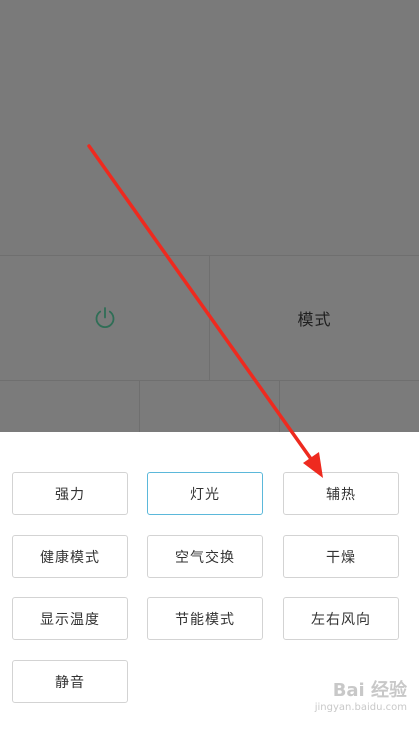 This screenshot has width=419, height=732. I want to click on option-button-mute: 静音, so click(70, 681).